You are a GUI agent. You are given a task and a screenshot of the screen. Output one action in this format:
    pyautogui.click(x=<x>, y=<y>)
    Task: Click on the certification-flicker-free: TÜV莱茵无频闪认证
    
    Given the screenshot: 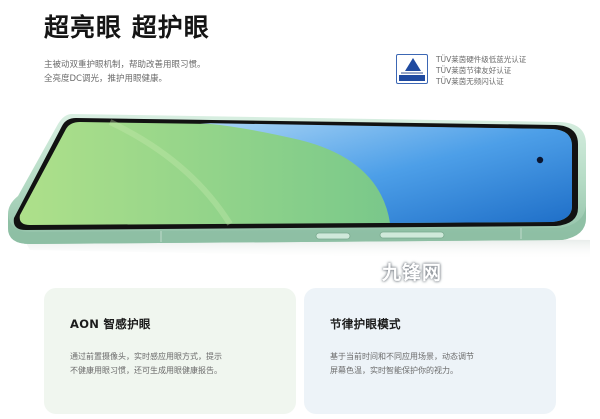 What is the action you would take?
    pyautogui.click(x=470, y=81)
    